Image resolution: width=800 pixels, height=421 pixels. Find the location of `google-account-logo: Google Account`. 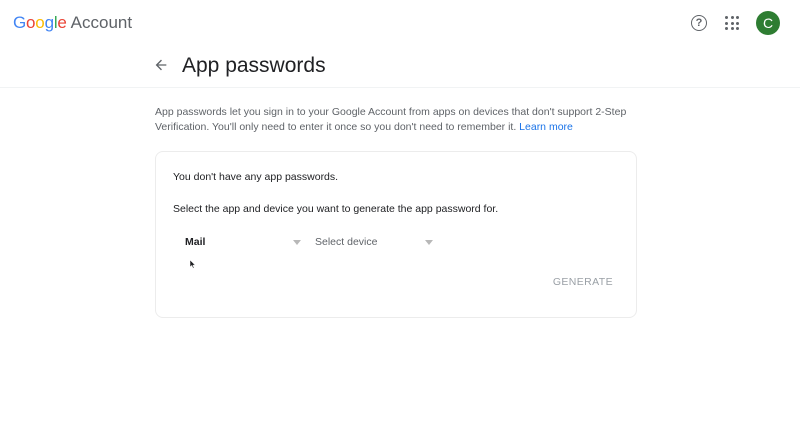

google-account-logo: Google Account is located at coordinates (72, 24).